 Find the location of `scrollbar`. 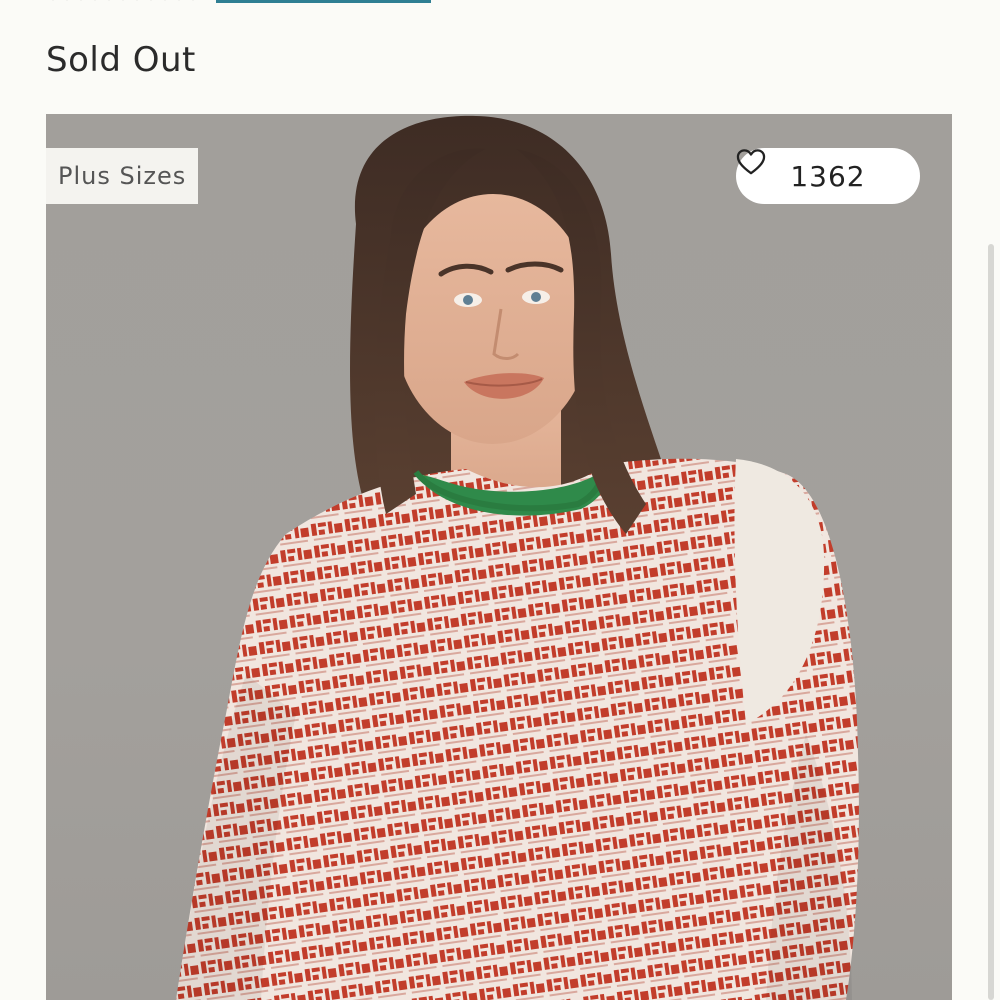

scrollbar is located at coordinates (991, 622).